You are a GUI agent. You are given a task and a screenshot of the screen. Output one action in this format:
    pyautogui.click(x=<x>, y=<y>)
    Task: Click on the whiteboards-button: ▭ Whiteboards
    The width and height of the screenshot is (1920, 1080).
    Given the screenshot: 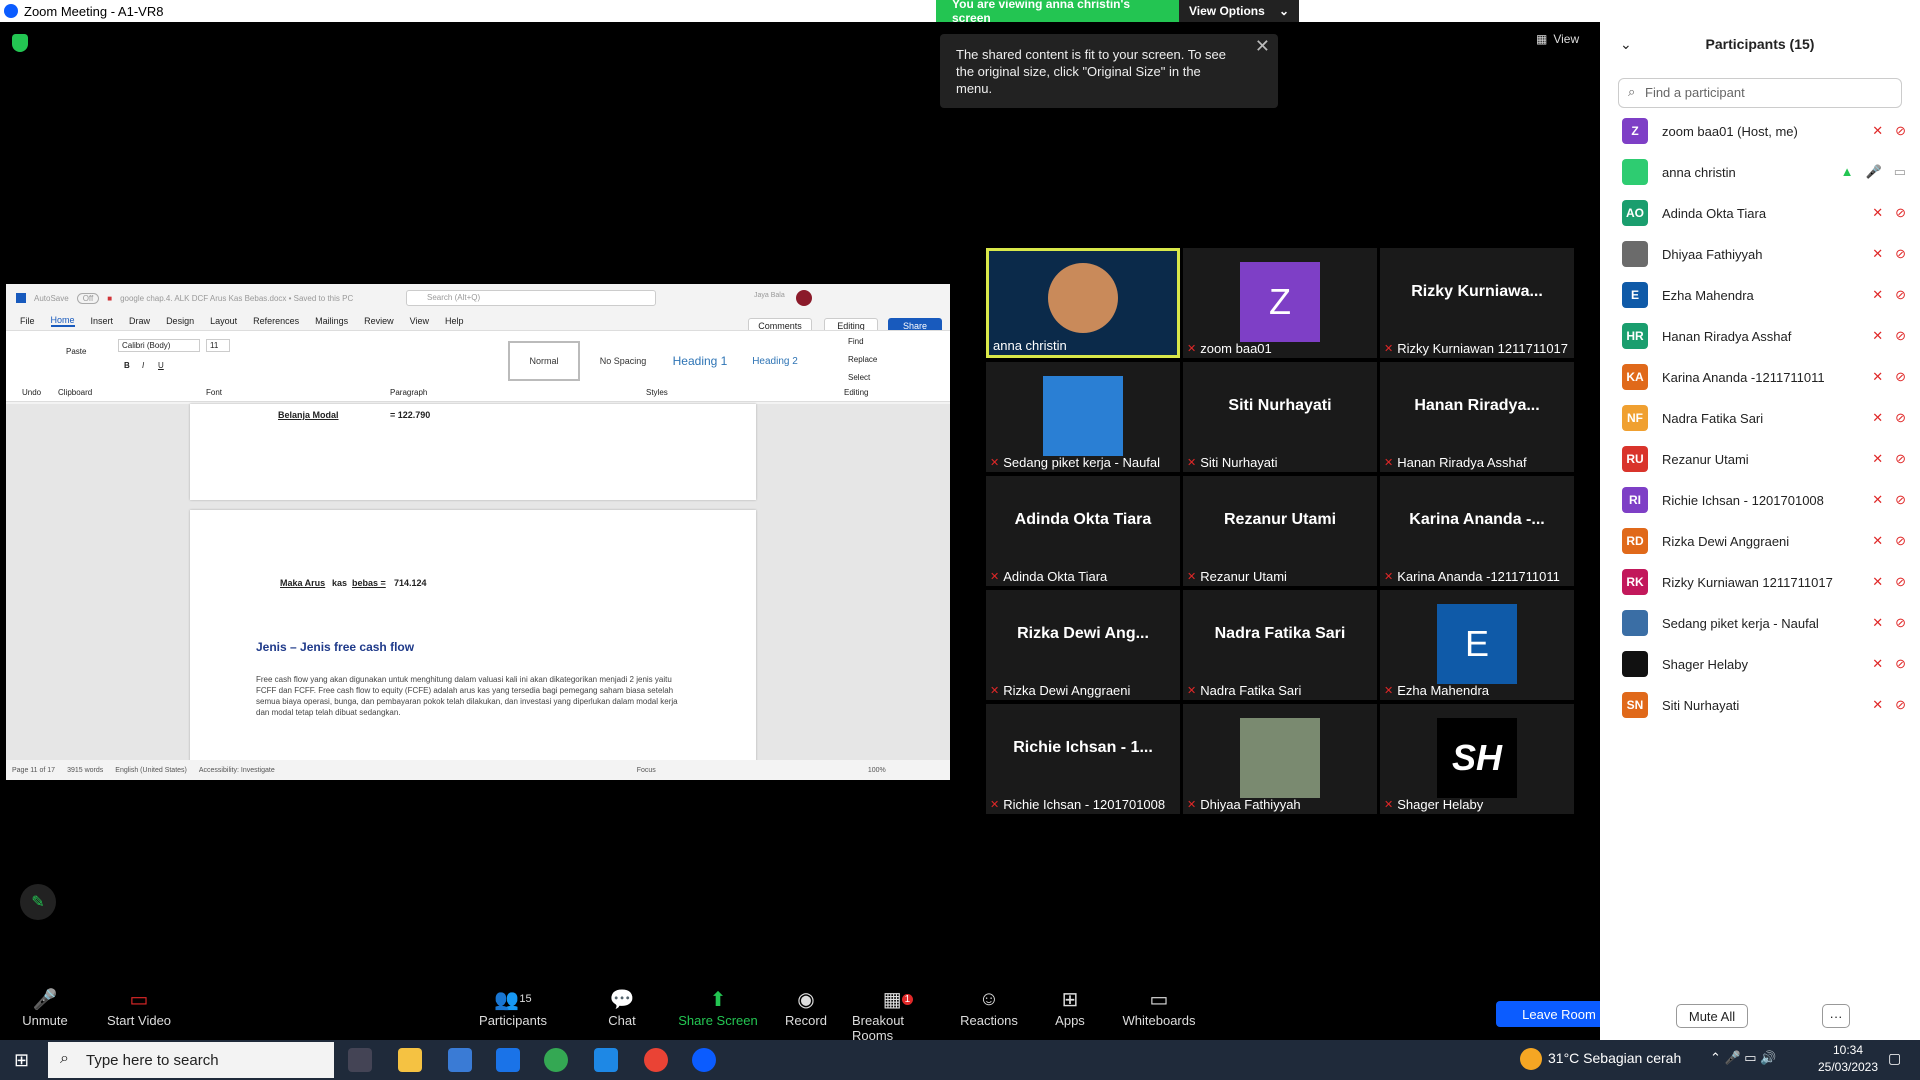 What is the action you would take?
    pyautogui.click(x=1159, y=1015)
    